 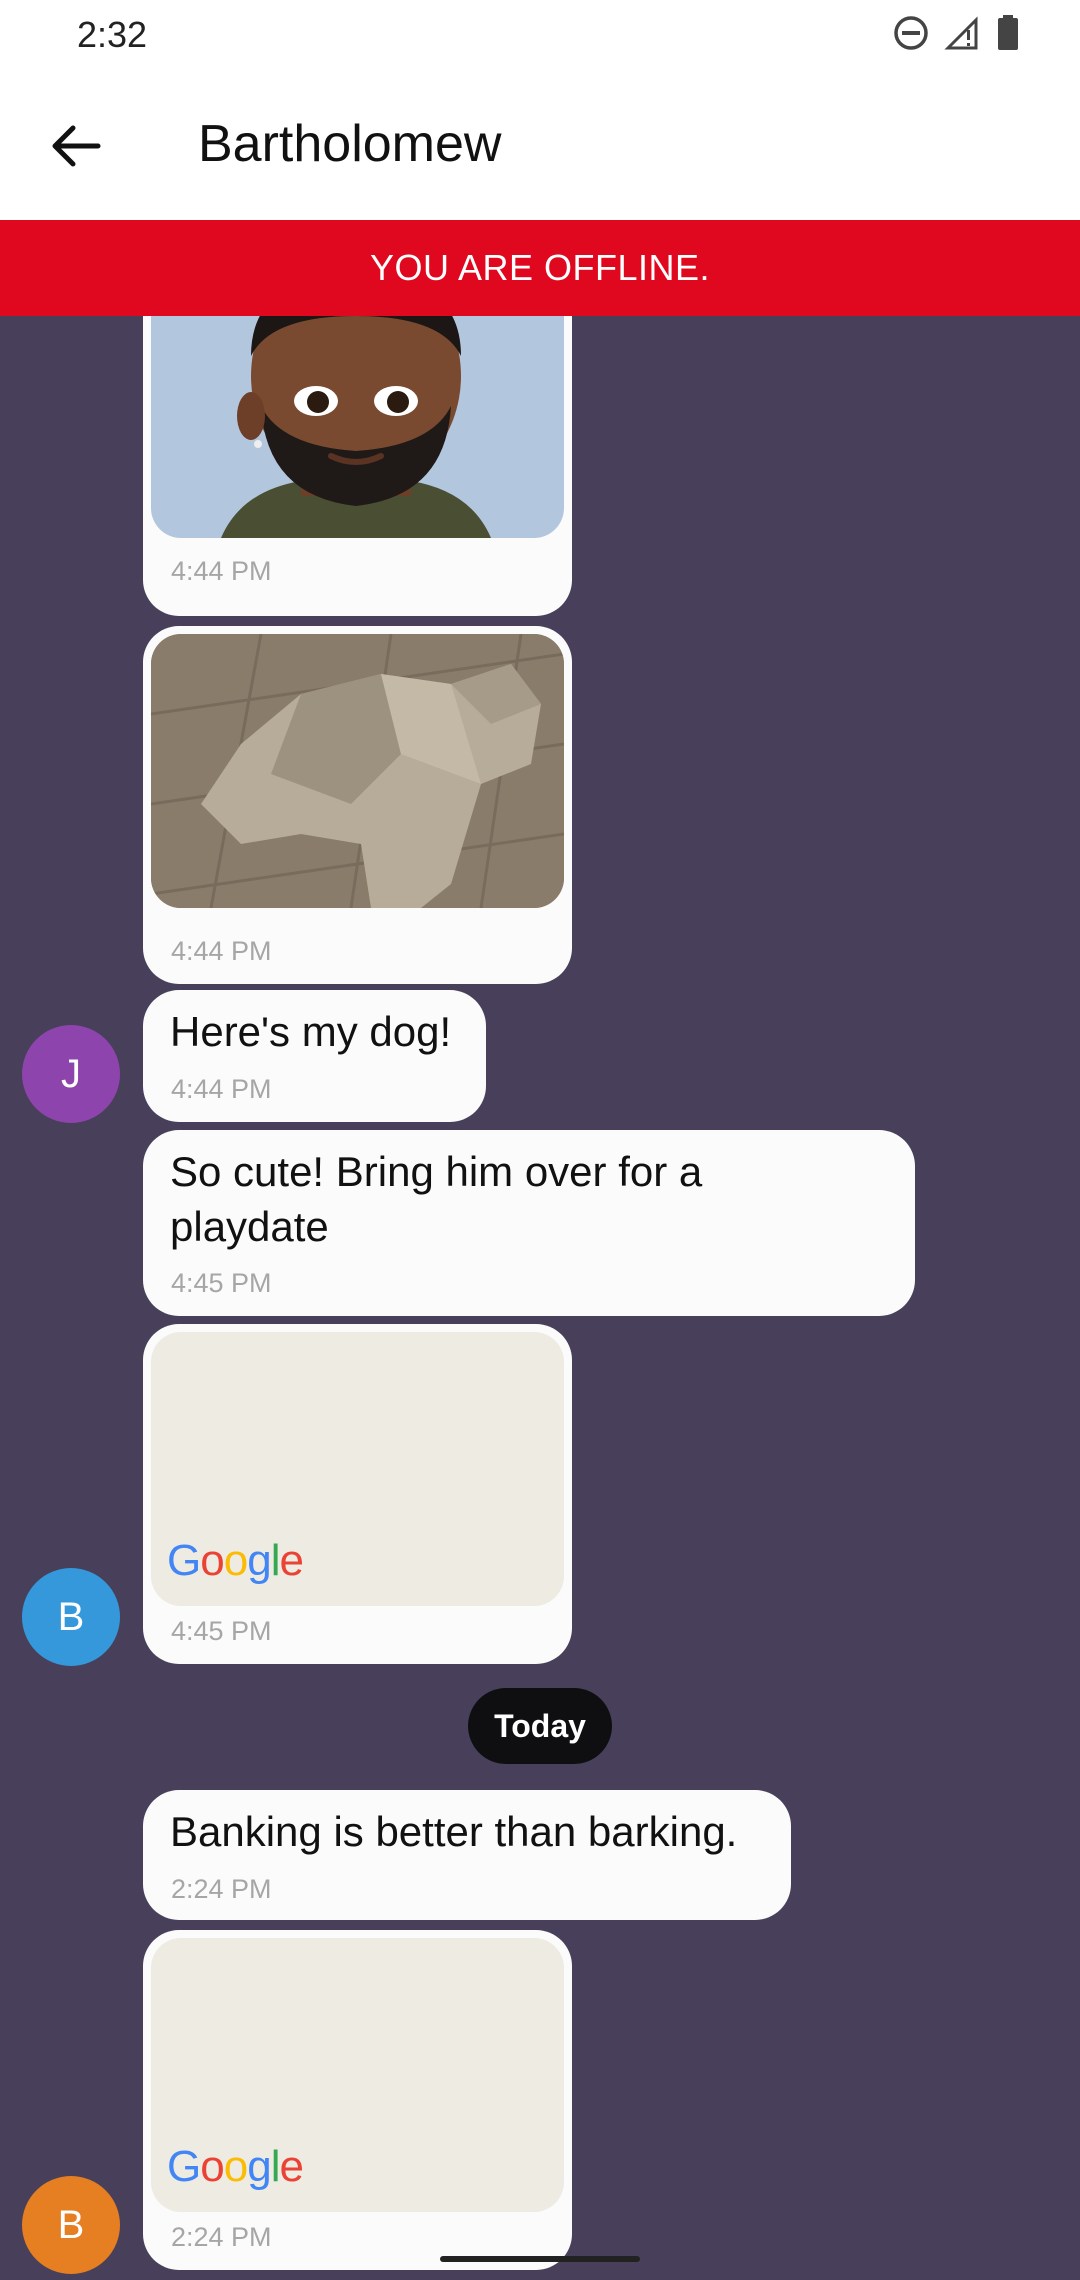 I want to click on date-divider: Today, so click(x=540, y=1726).